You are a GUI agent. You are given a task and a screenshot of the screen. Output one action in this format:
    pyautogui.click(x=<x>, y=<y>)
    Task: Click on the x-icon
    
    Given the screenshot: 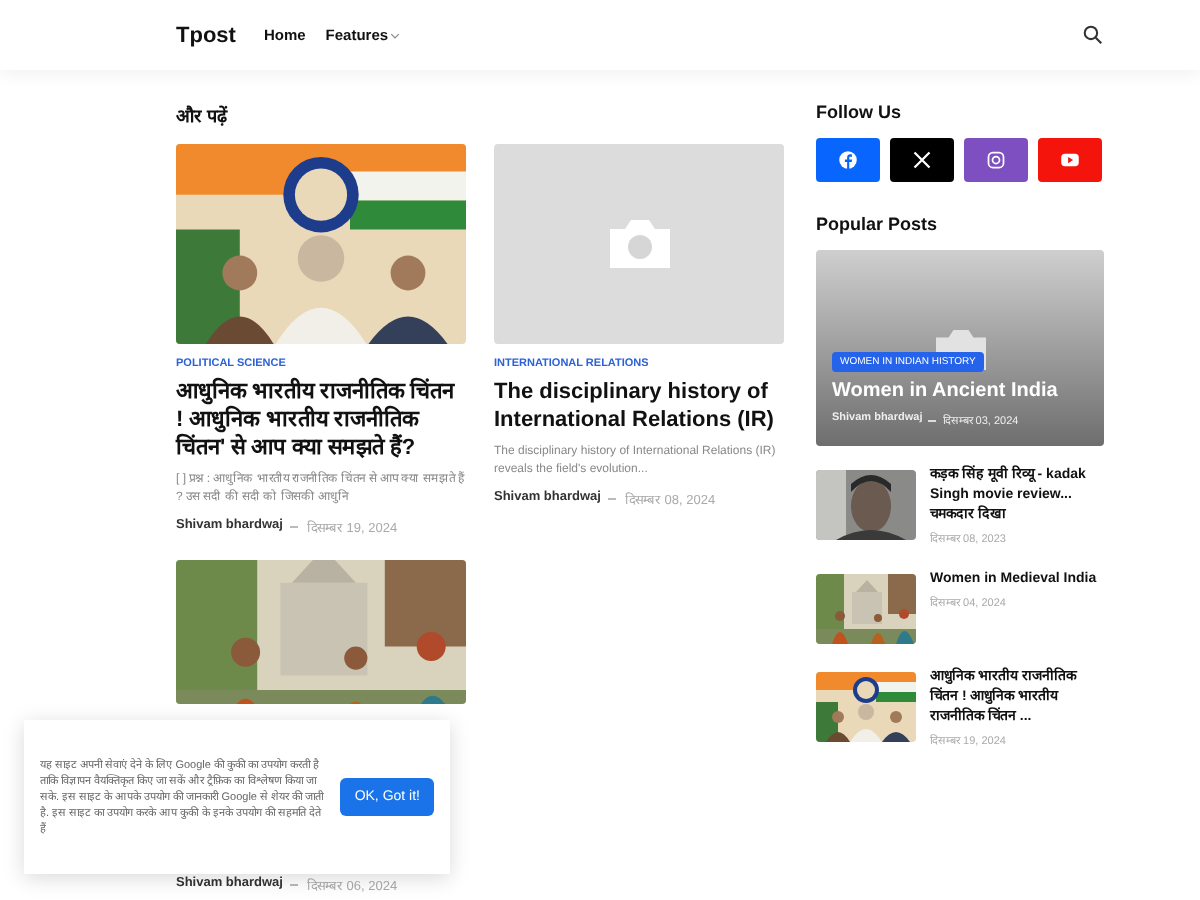 What is the action you would take?
    pyautogui.click(x=922, y=160)
    